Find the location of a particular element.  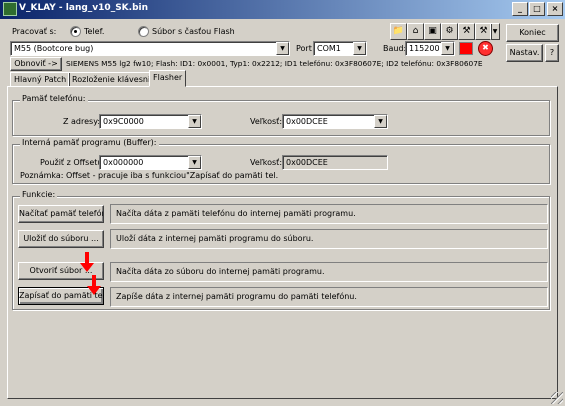

tools-icon: ⚒ is located at coordinates (466, 31).